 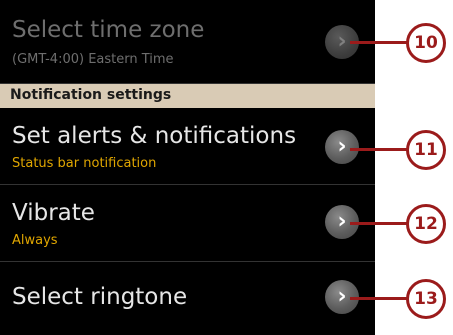 I want to click on section-header: Notification settings, so click(x=187, y=96).